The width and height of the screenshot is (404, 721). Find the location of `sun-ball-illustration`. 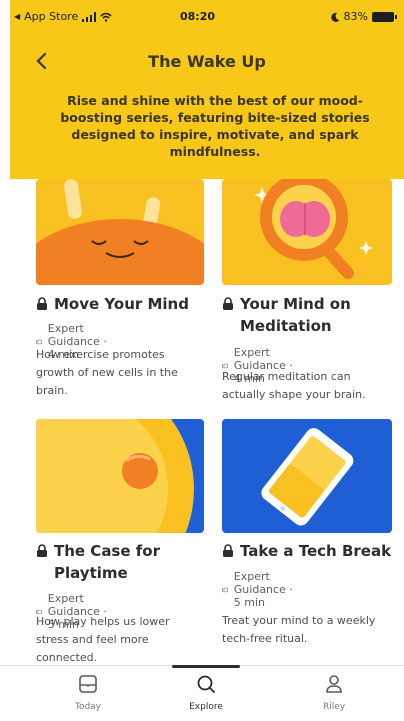

sun-ball-illustration is located at coordinates (115, 476).